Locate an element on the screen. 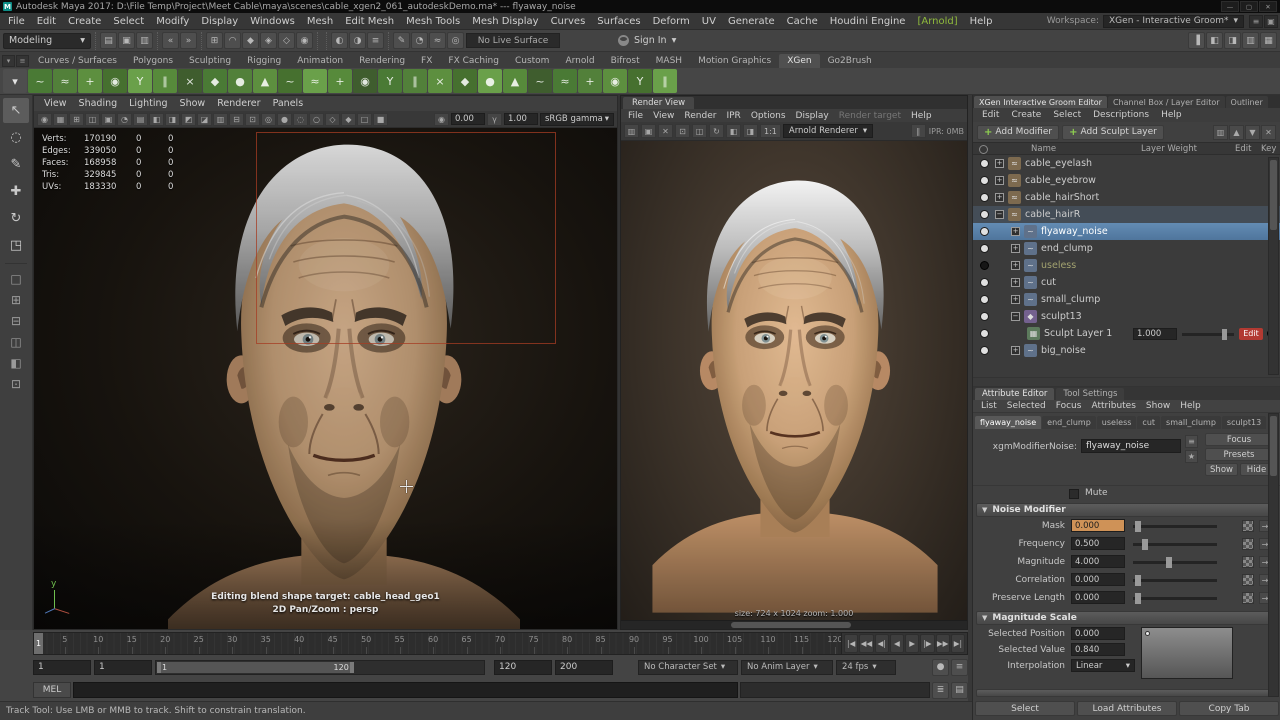 This screenshot has width=1280, height=720. attribute-slider is located at coordinates (1175, 562).